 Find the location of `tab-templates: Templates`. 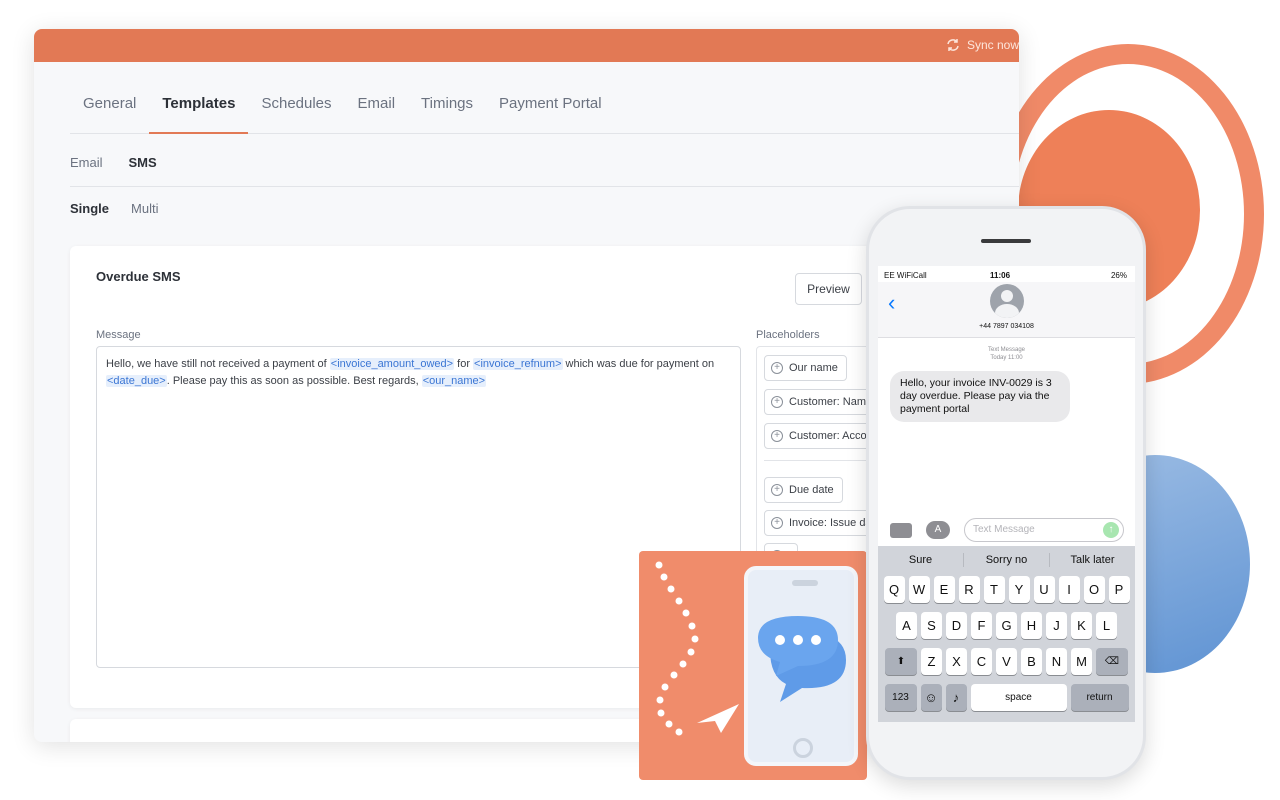

tab-templates: Templates is located at coordinates (199, 111).